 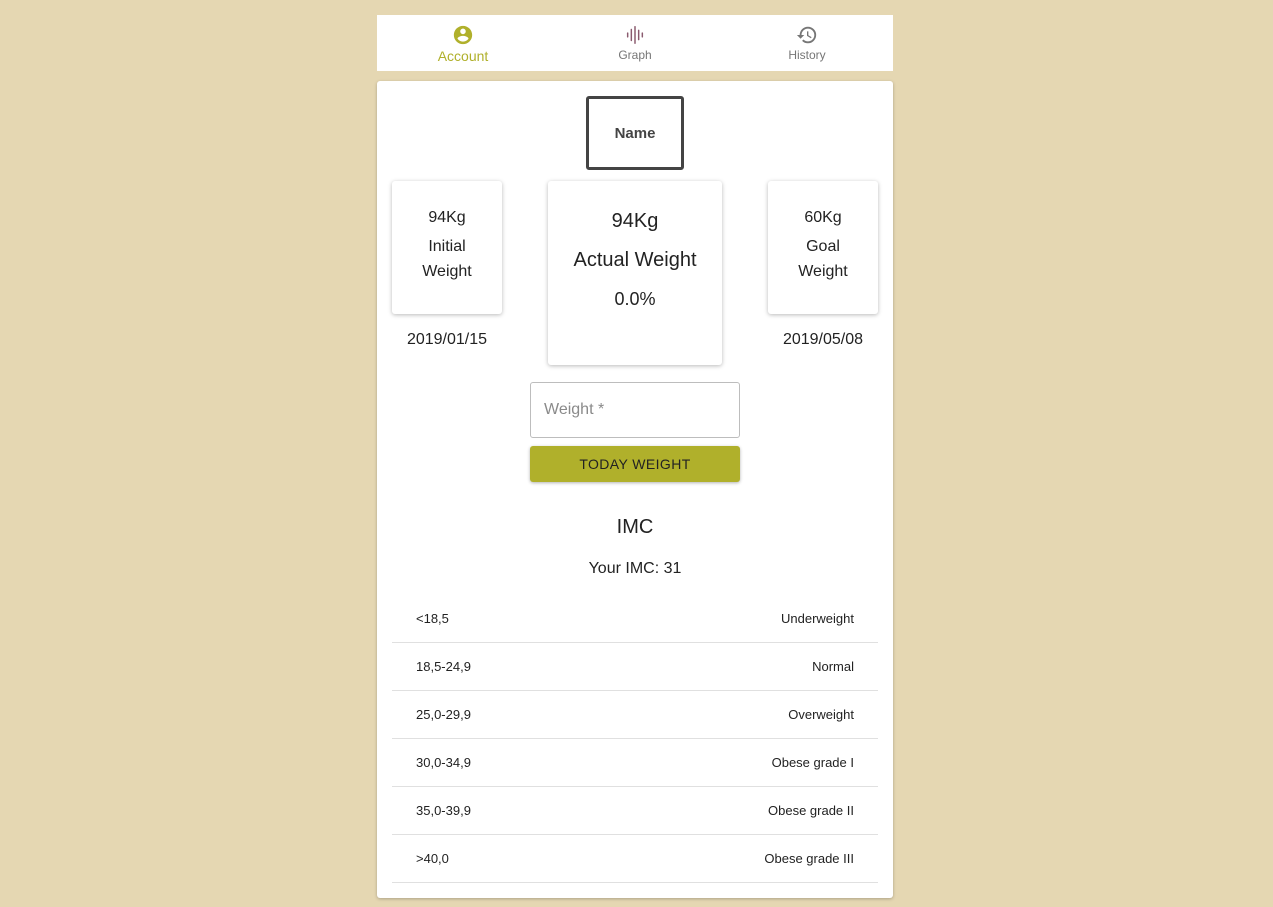 I want to click on initial-weight-card: 94Kg Initial Weight, so click(x=447, y=247).